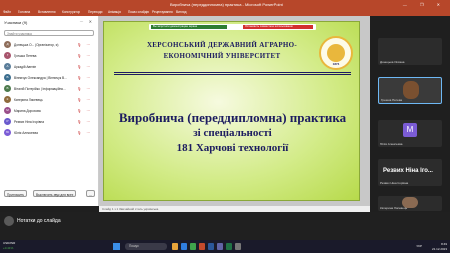 This screenshot has height=253, width=450. Describe the element at coordinates (116, 246) in the screenshot. I see `windows-start-icon` at that location.